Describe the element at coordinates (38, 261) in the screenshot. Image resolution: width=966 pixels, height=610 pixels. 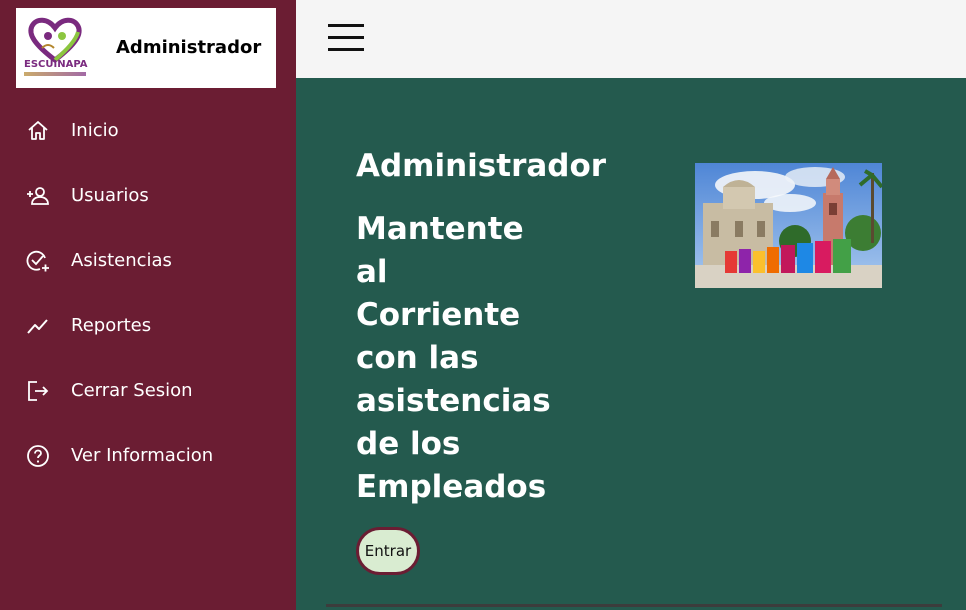
I see `check-add-icon` at that location.